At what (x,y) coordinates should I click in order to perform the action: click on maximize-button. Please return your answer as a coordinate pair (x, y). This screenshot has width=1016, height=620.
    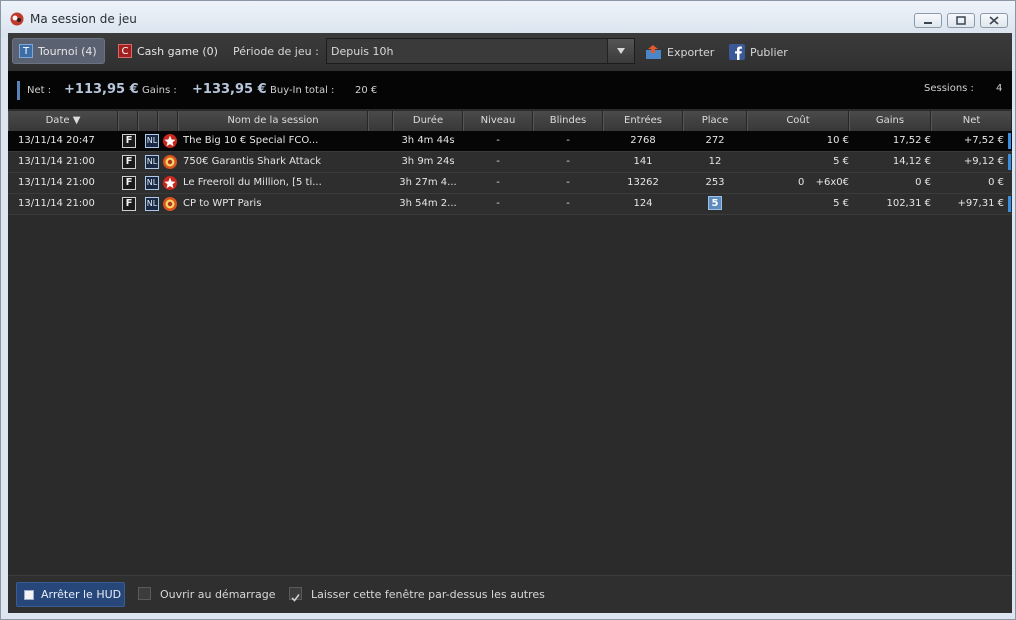
    Looking at the image, I should click on (961, 20).